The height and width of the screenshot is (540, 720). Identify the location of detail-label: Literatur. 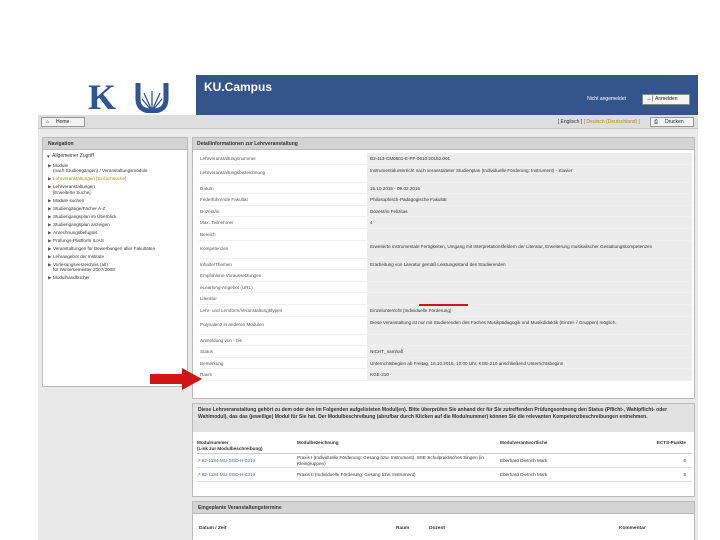
(208, 299).